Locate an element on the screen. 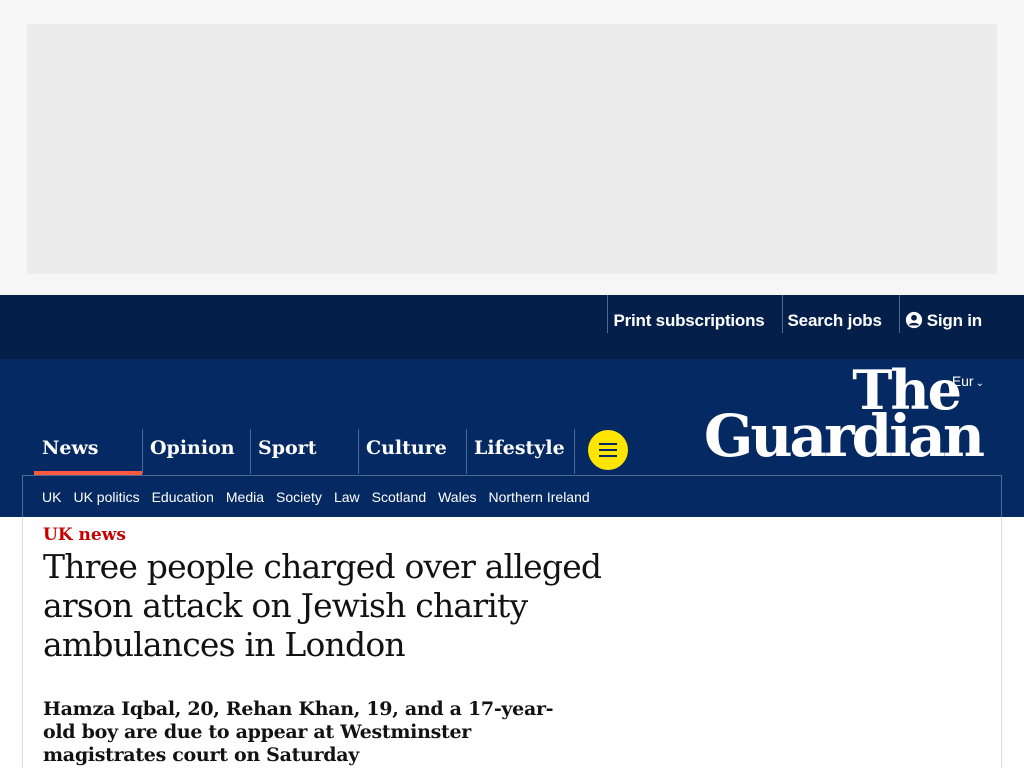 The image size is (1024, 768). subnav-scotland: Scotland is located at coordinates (399, 497).